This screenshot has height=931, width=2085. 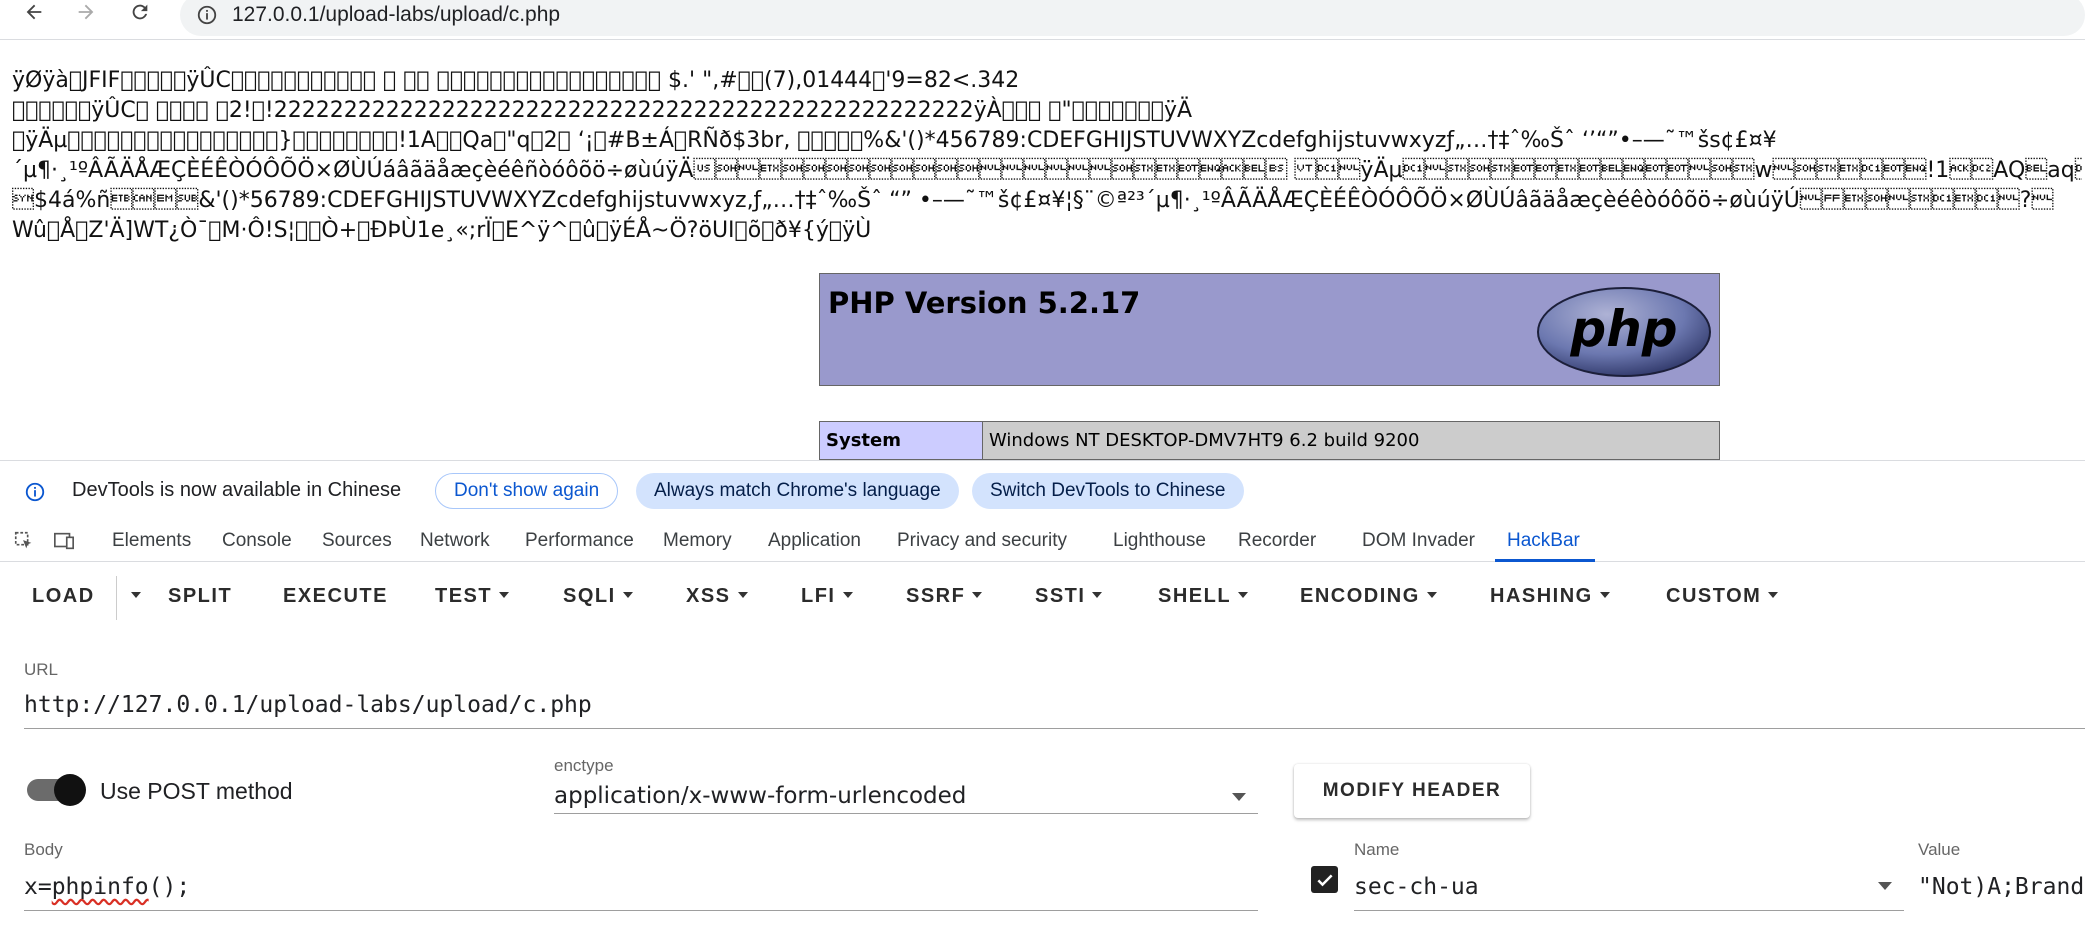 What do you see at coordinates (1541, 596) in the screenshot?
I see `hashing-menu-label: HASHING` at bounding box center [1541, 596].